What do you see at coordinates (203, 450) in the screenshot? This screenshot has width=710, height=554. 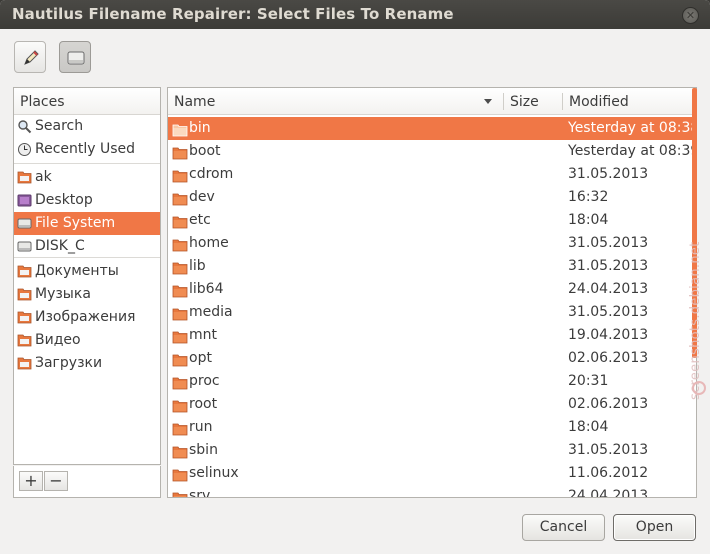 I see `file-name: sbin` at bounding box center [203, 450].